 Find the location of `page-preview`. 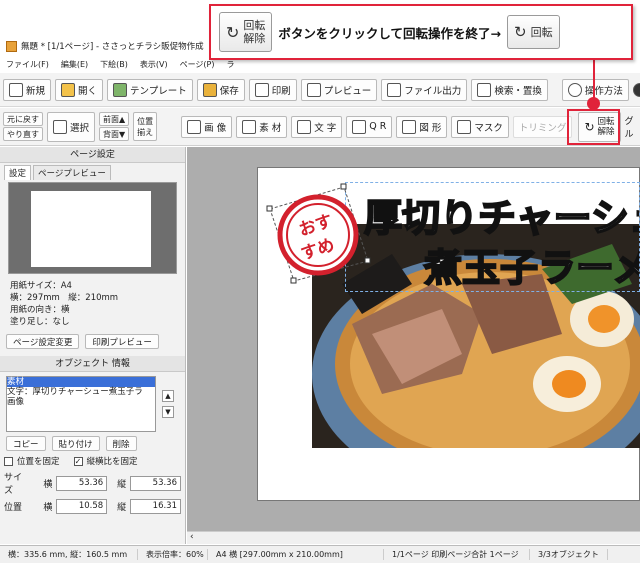

page-preview is located at coordinates (92, 228).